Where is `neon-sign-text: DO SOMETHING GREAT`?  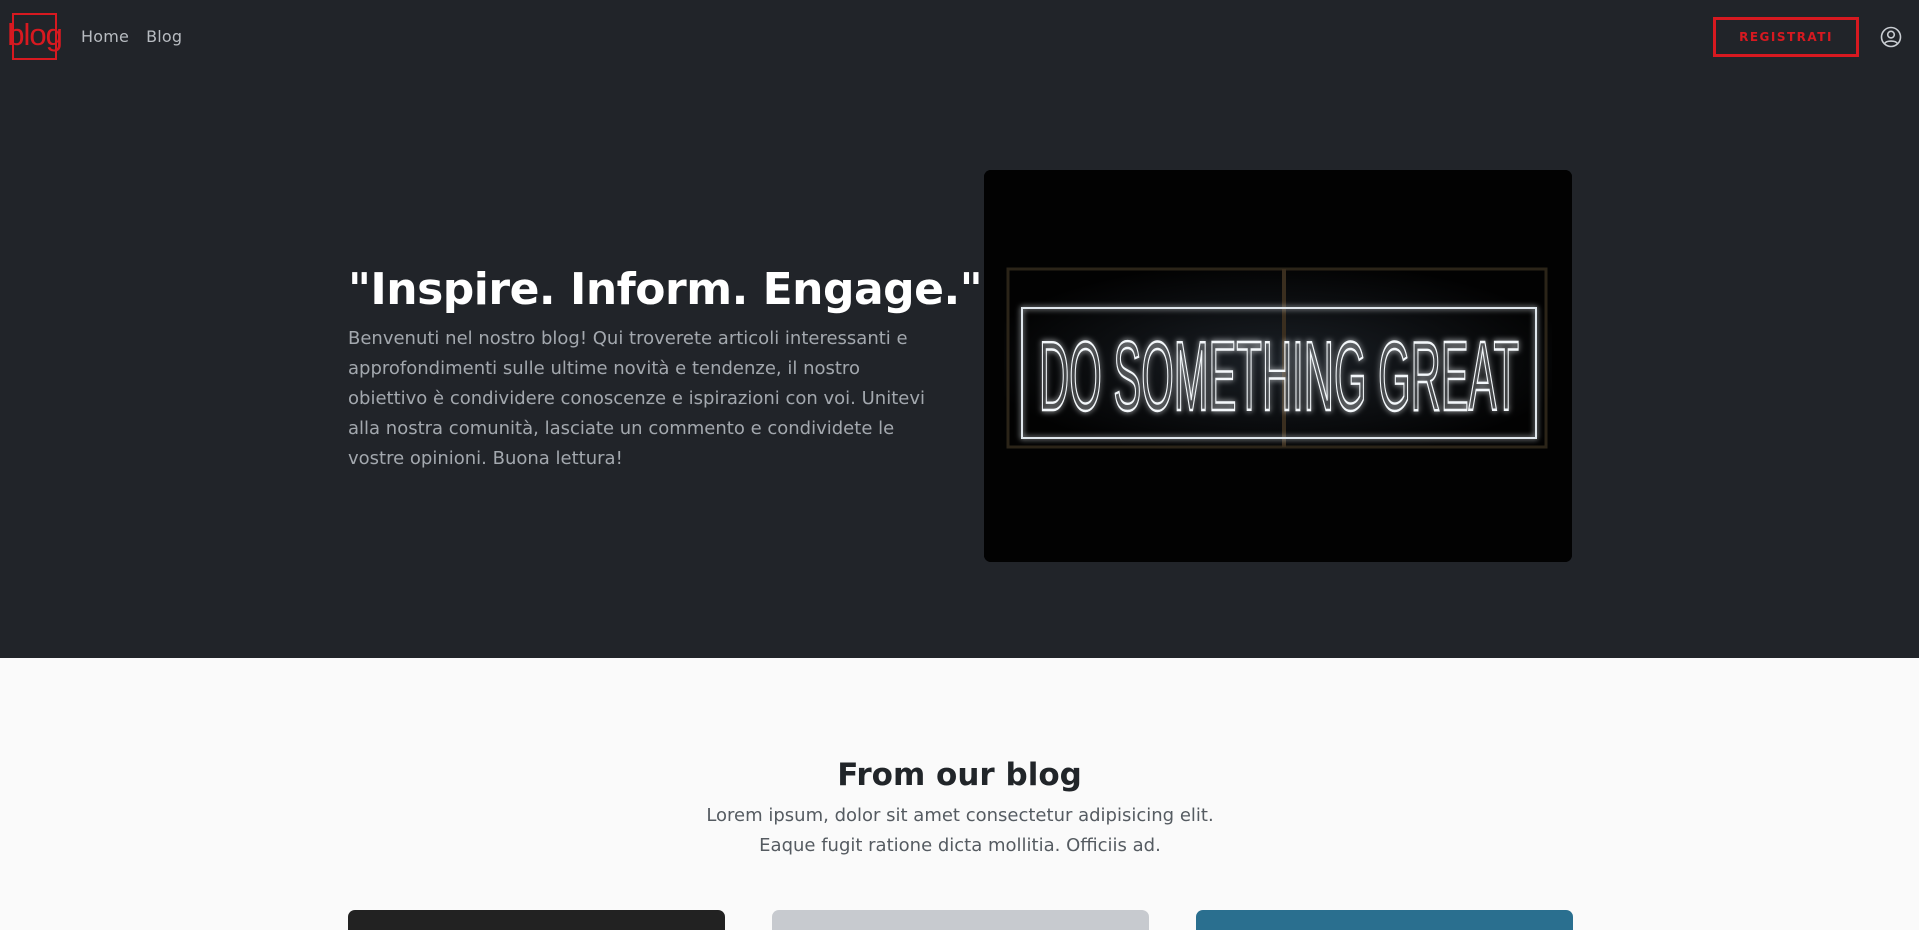 neon-sign-text: DO SOMETHING GREAT is located at coordinates (1279, 376).